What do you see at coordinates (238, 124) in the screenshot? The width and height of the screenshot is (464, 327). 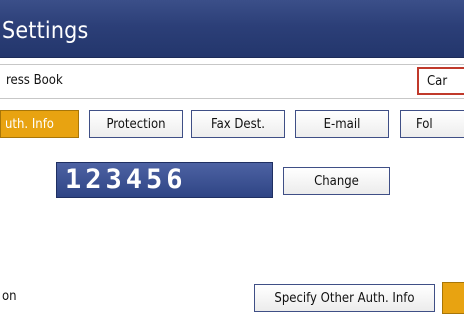 I see `tab-fax-dest: Fax Dest.` at bounding box center [238, 124].